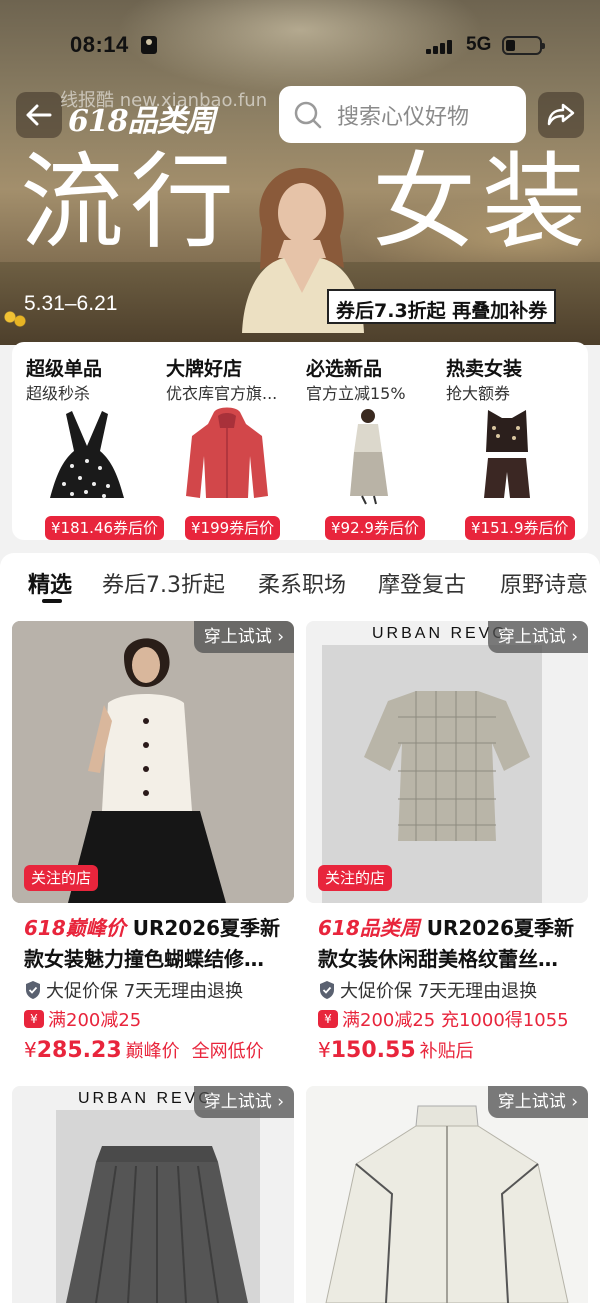  Describe the element at coordinates (375, 528) in the screenshot. I see `category-price: ¥92.9券后价` at that location.